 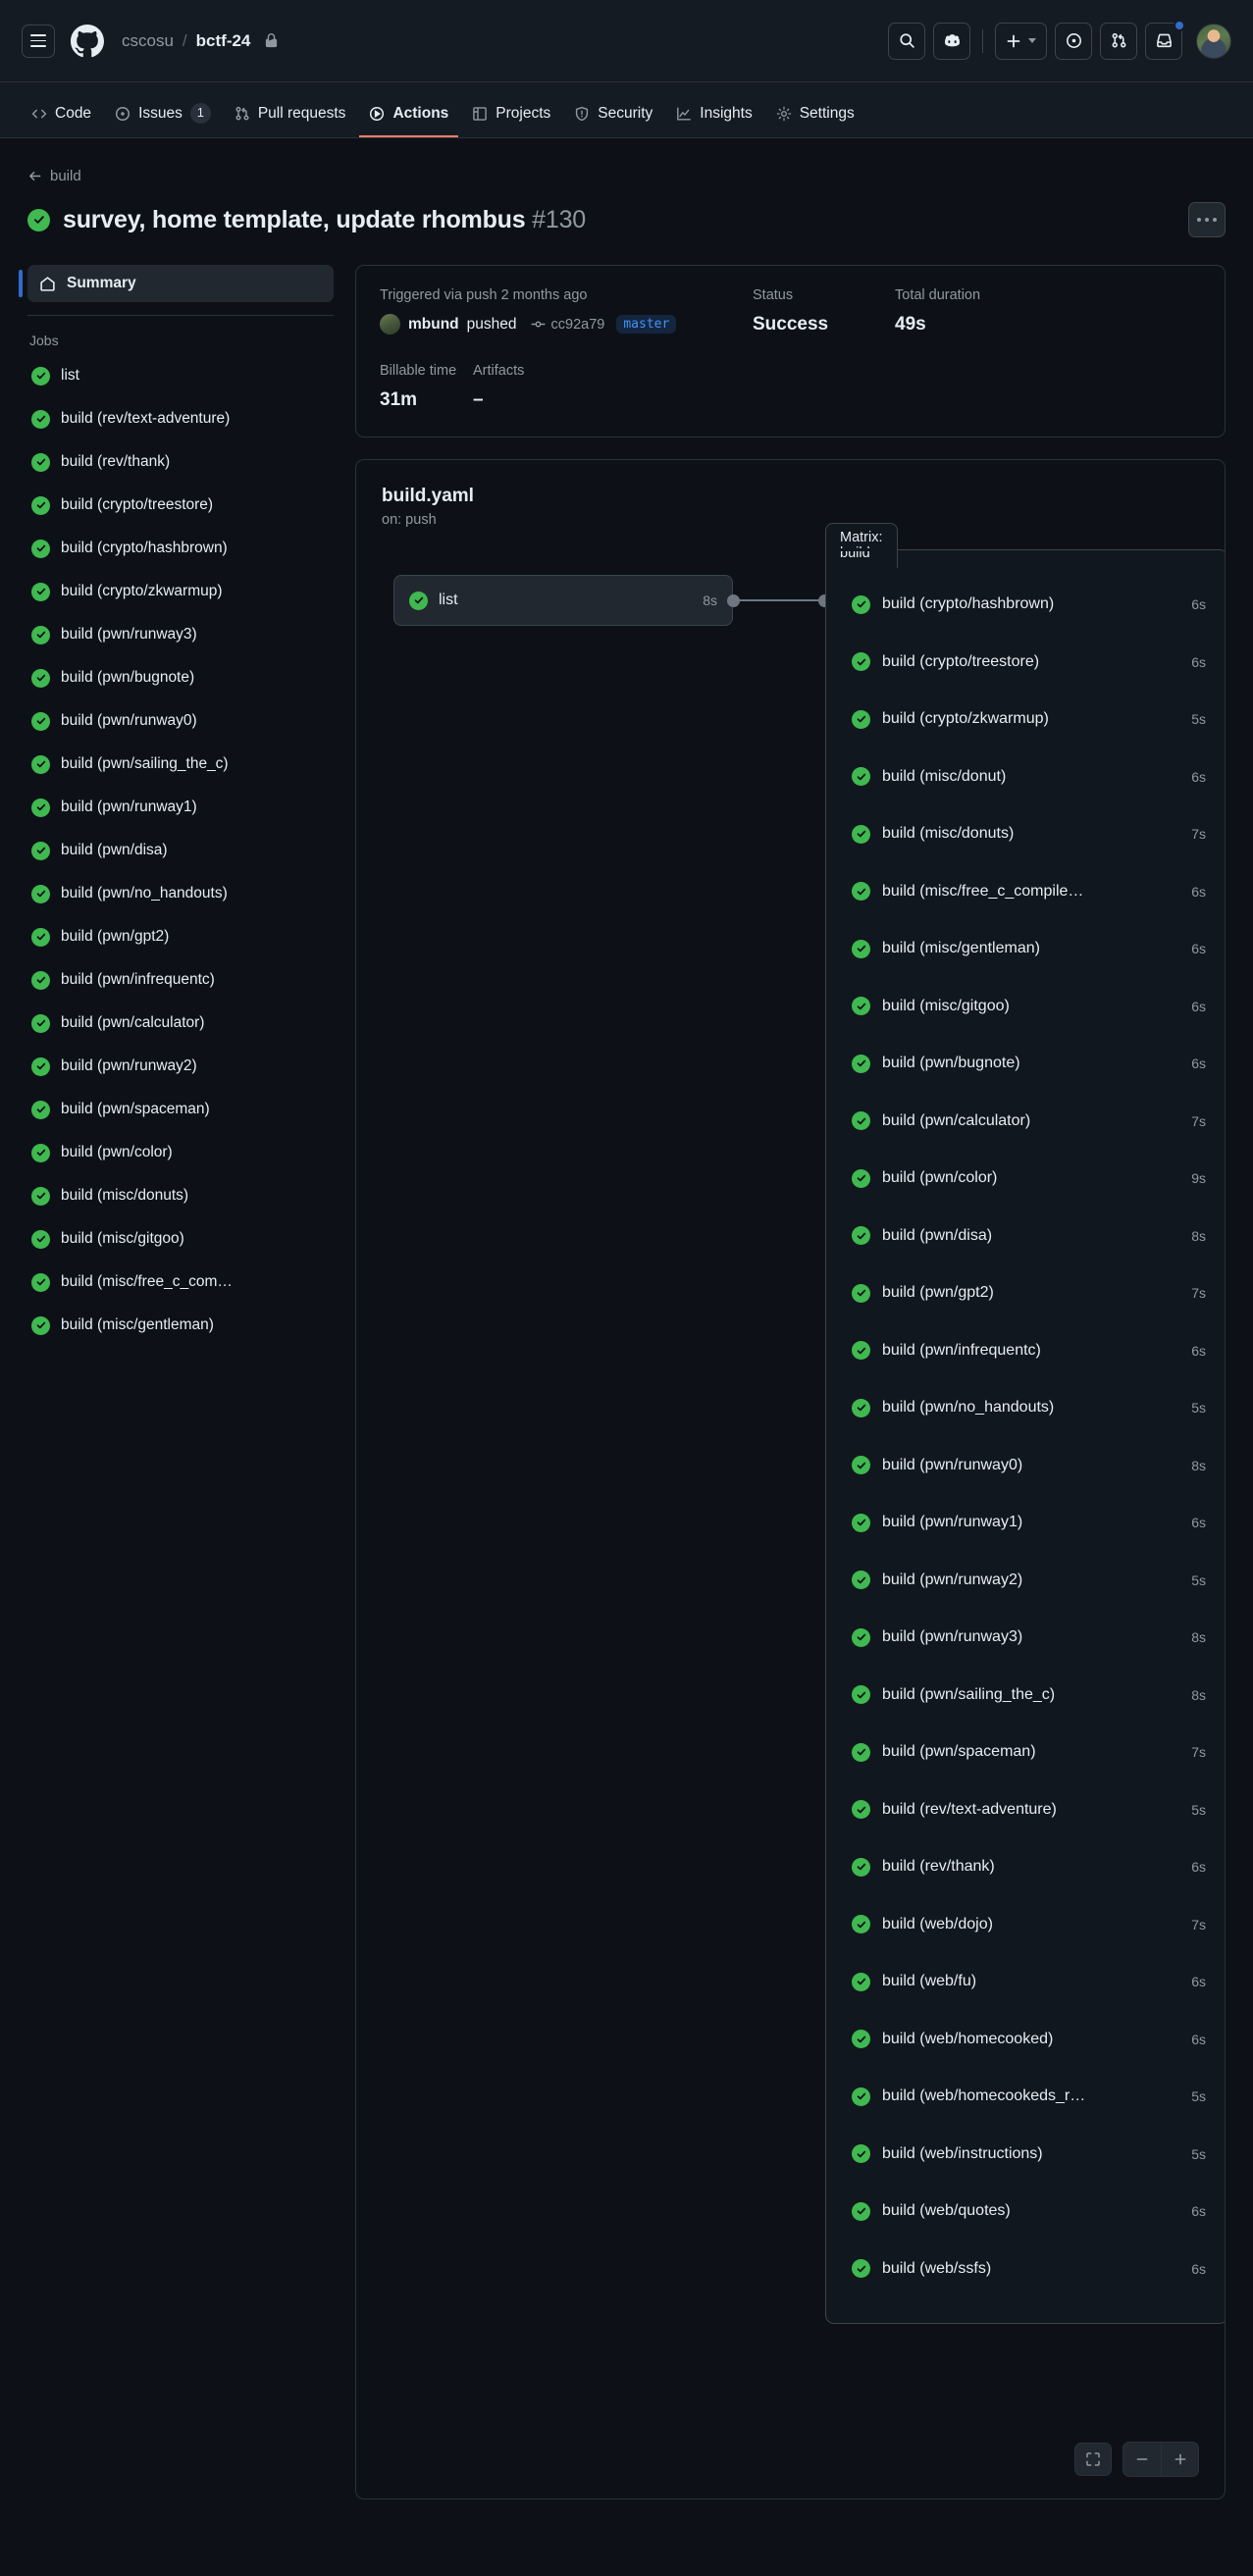 What do you see at coordinates (1025, 1752) in the screenshot?
I see `matrix-job-row: build (pwn/spaceman) 7s` at bounding box center [1025, 1752].